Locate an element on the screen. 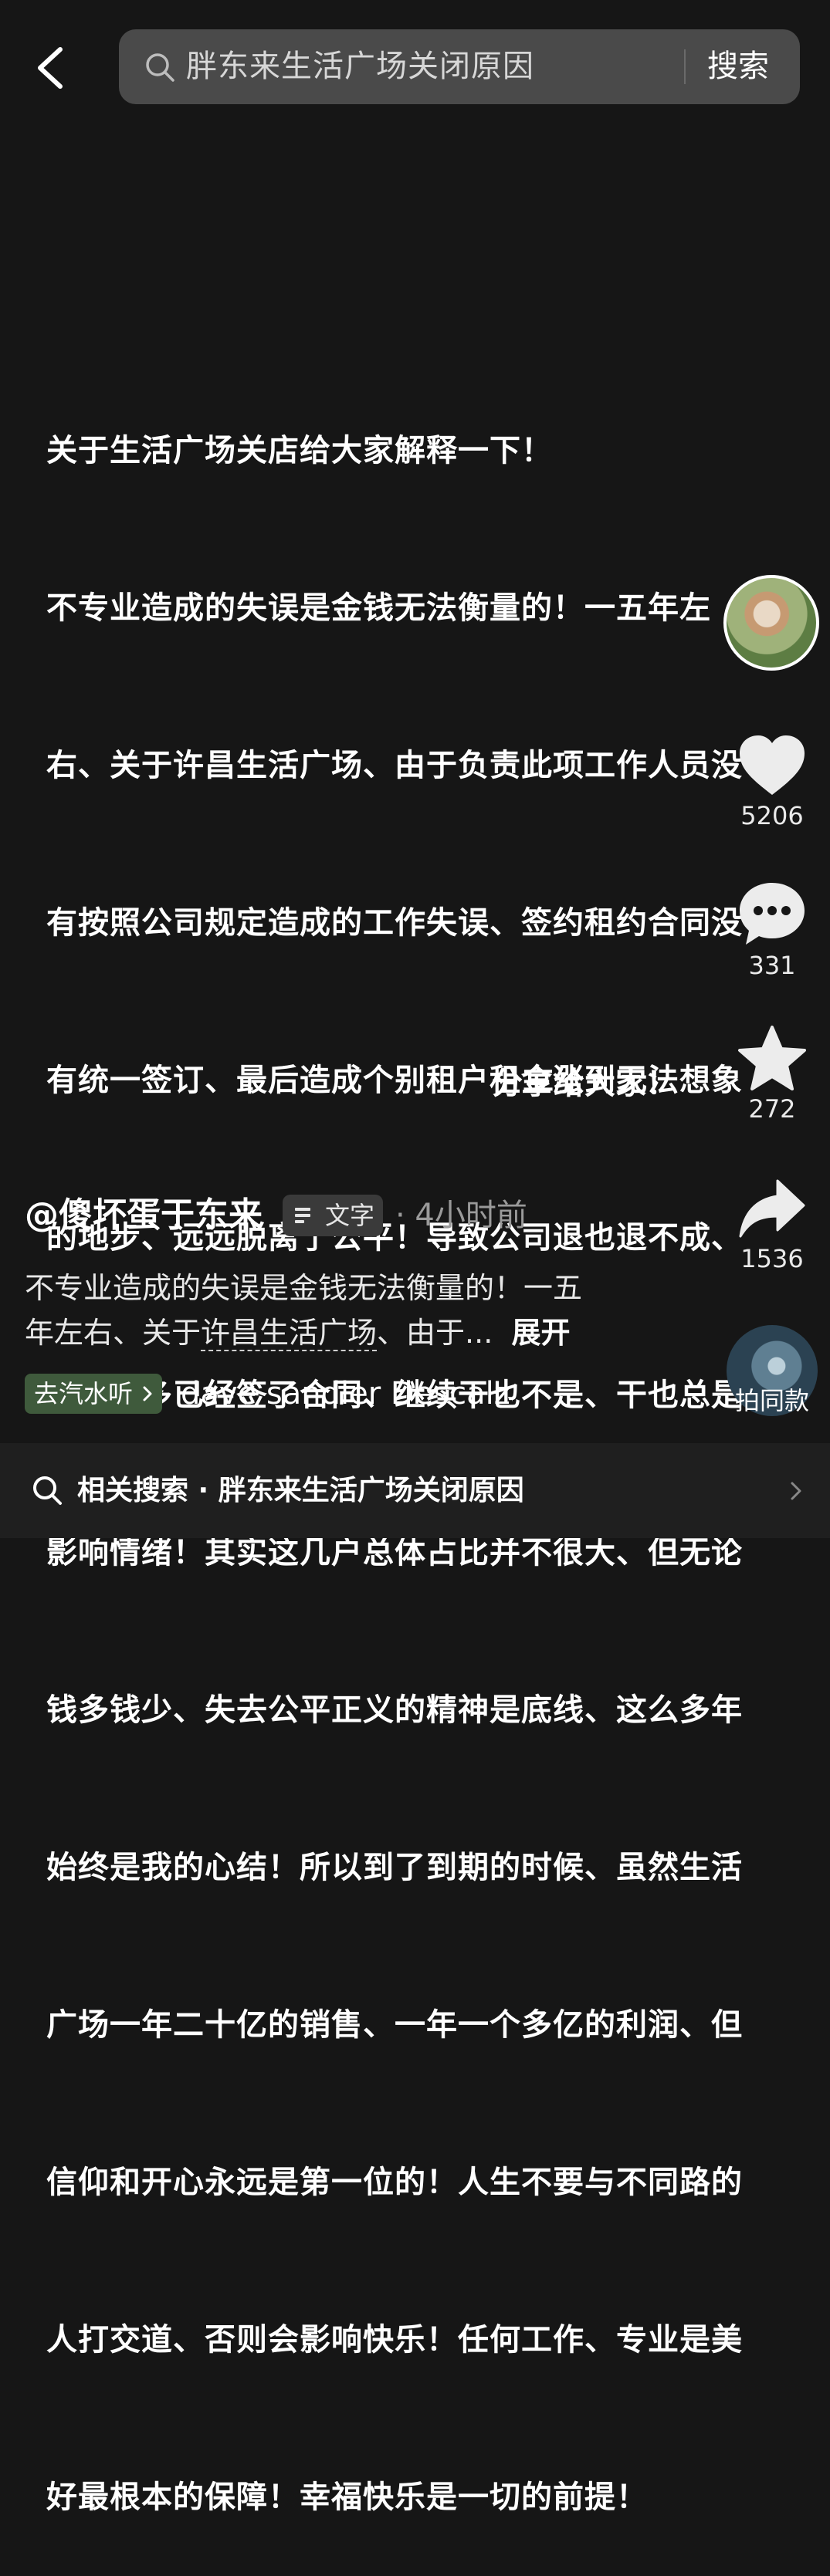  description-line: 年左右、关于许昌生活广场、由于... 展开 is located at coordinates (298, 1333).